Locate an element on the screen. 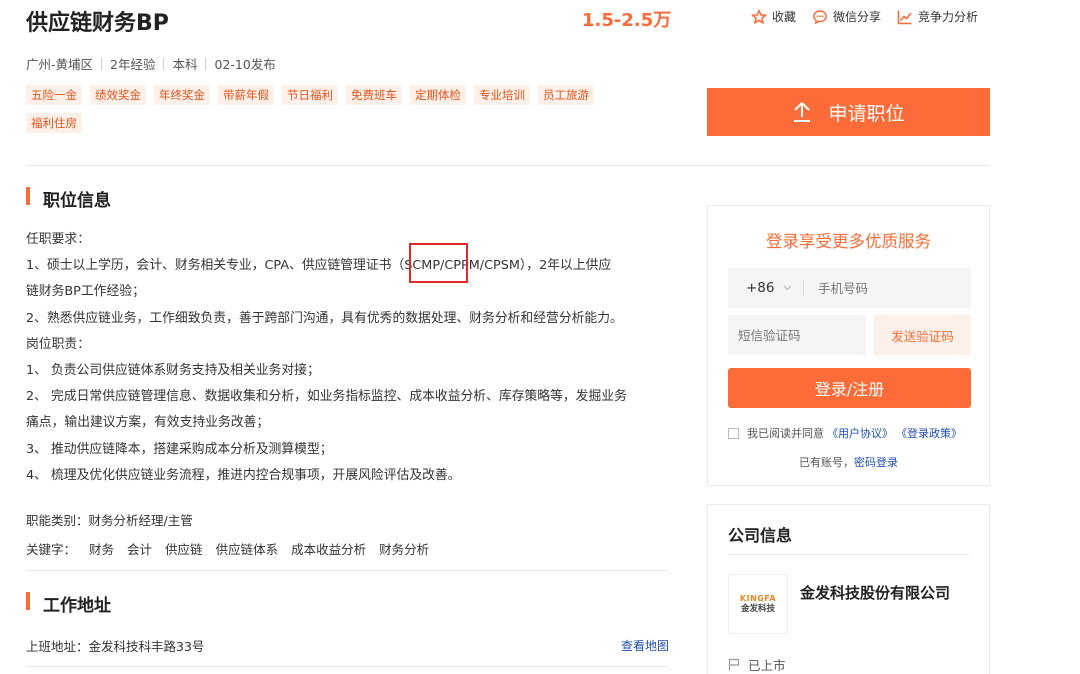 This screenshot has height=674, width=1080. chevron-down-icon is located at coordinates (787, 288).